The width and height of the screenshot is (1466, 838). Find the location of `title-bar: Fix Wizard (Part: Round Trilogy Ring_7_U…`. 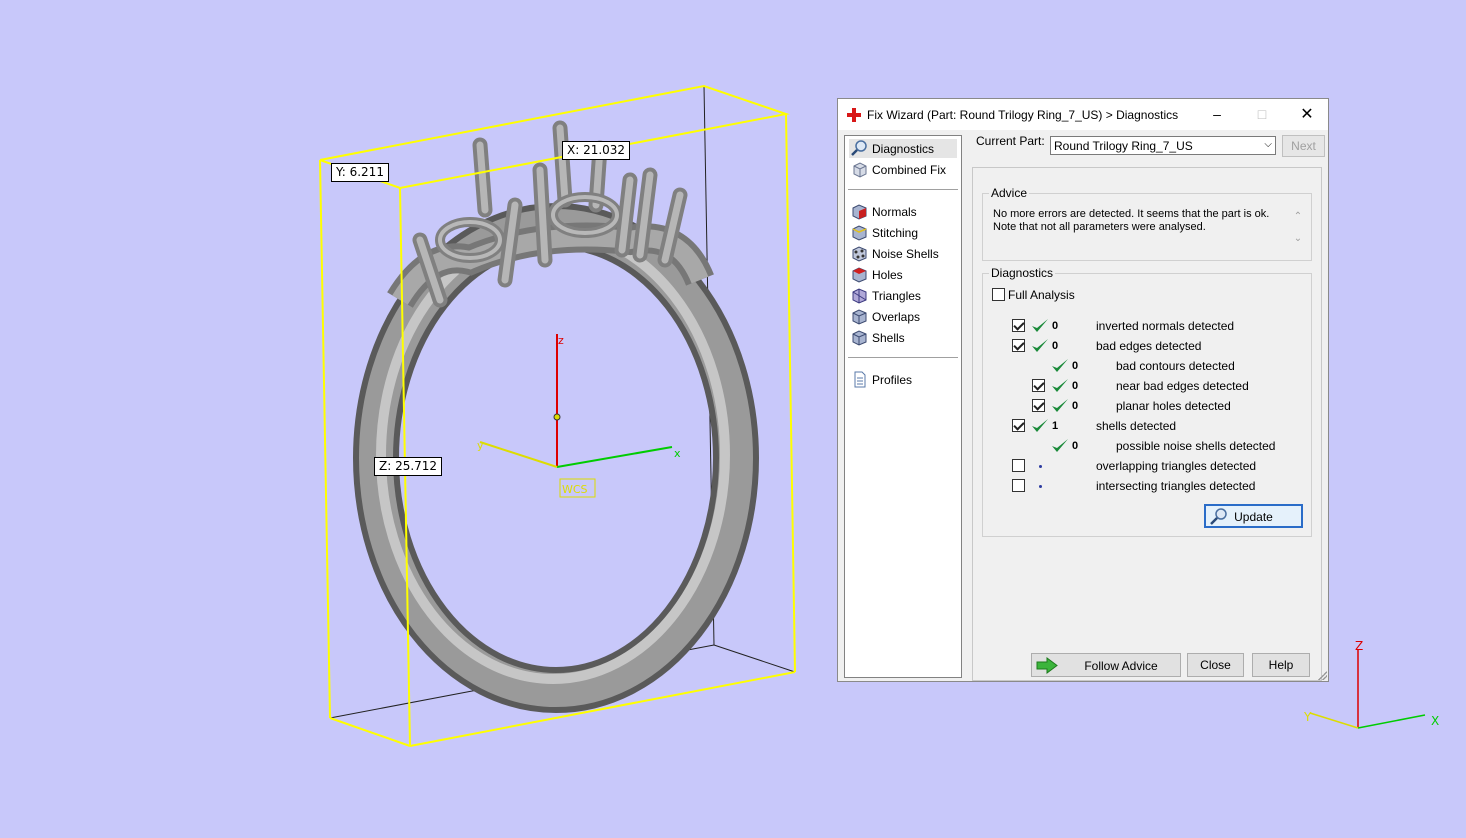

title-bar: Fix Wizard (Part: Round Trilogy Ring_7_U… is located at coordinates (1083, 114).